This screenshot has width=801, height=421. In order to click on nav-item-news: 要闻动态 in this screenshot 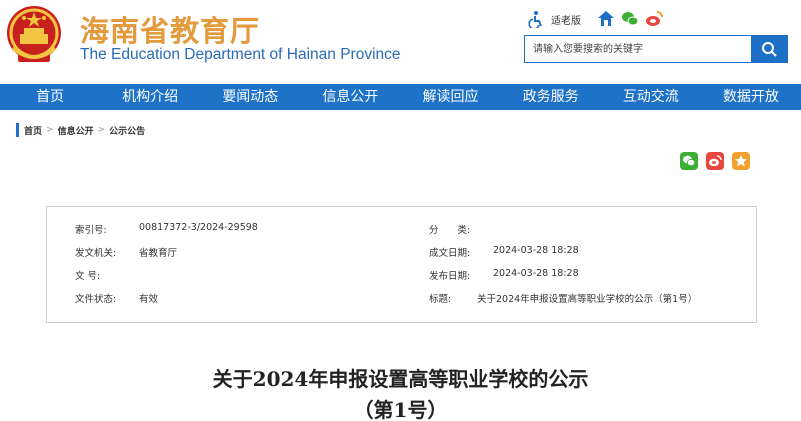, I will do `click(250, 97)`.